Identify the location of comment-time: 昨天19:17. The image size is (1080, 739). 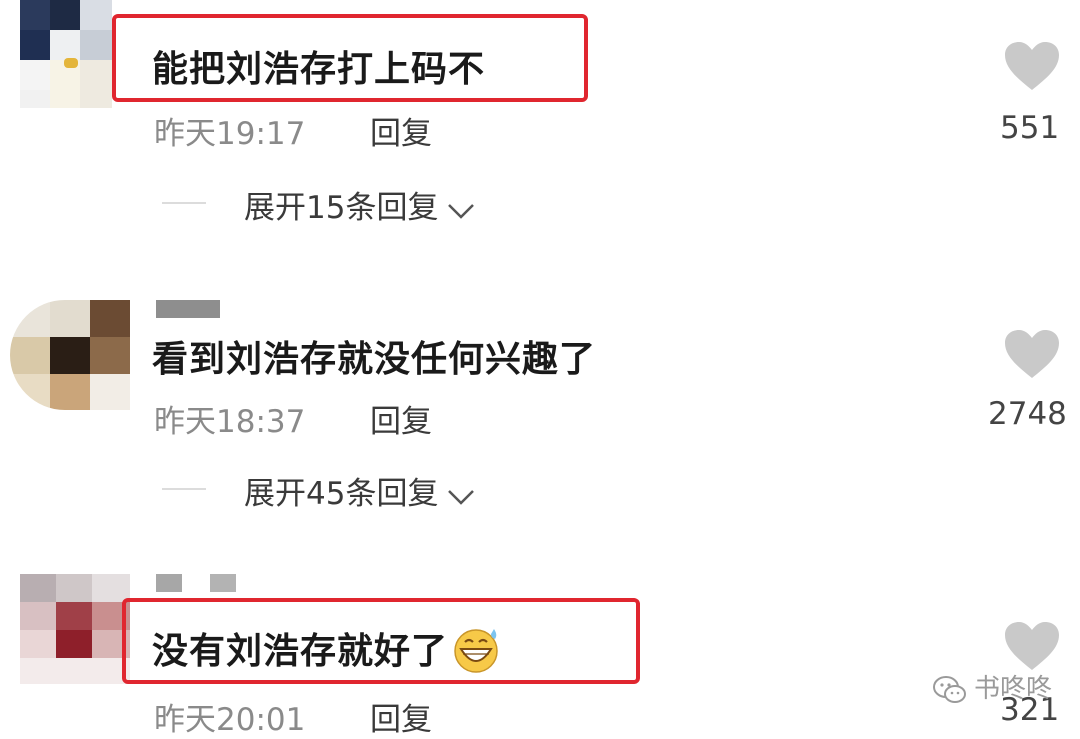
(230, 134).